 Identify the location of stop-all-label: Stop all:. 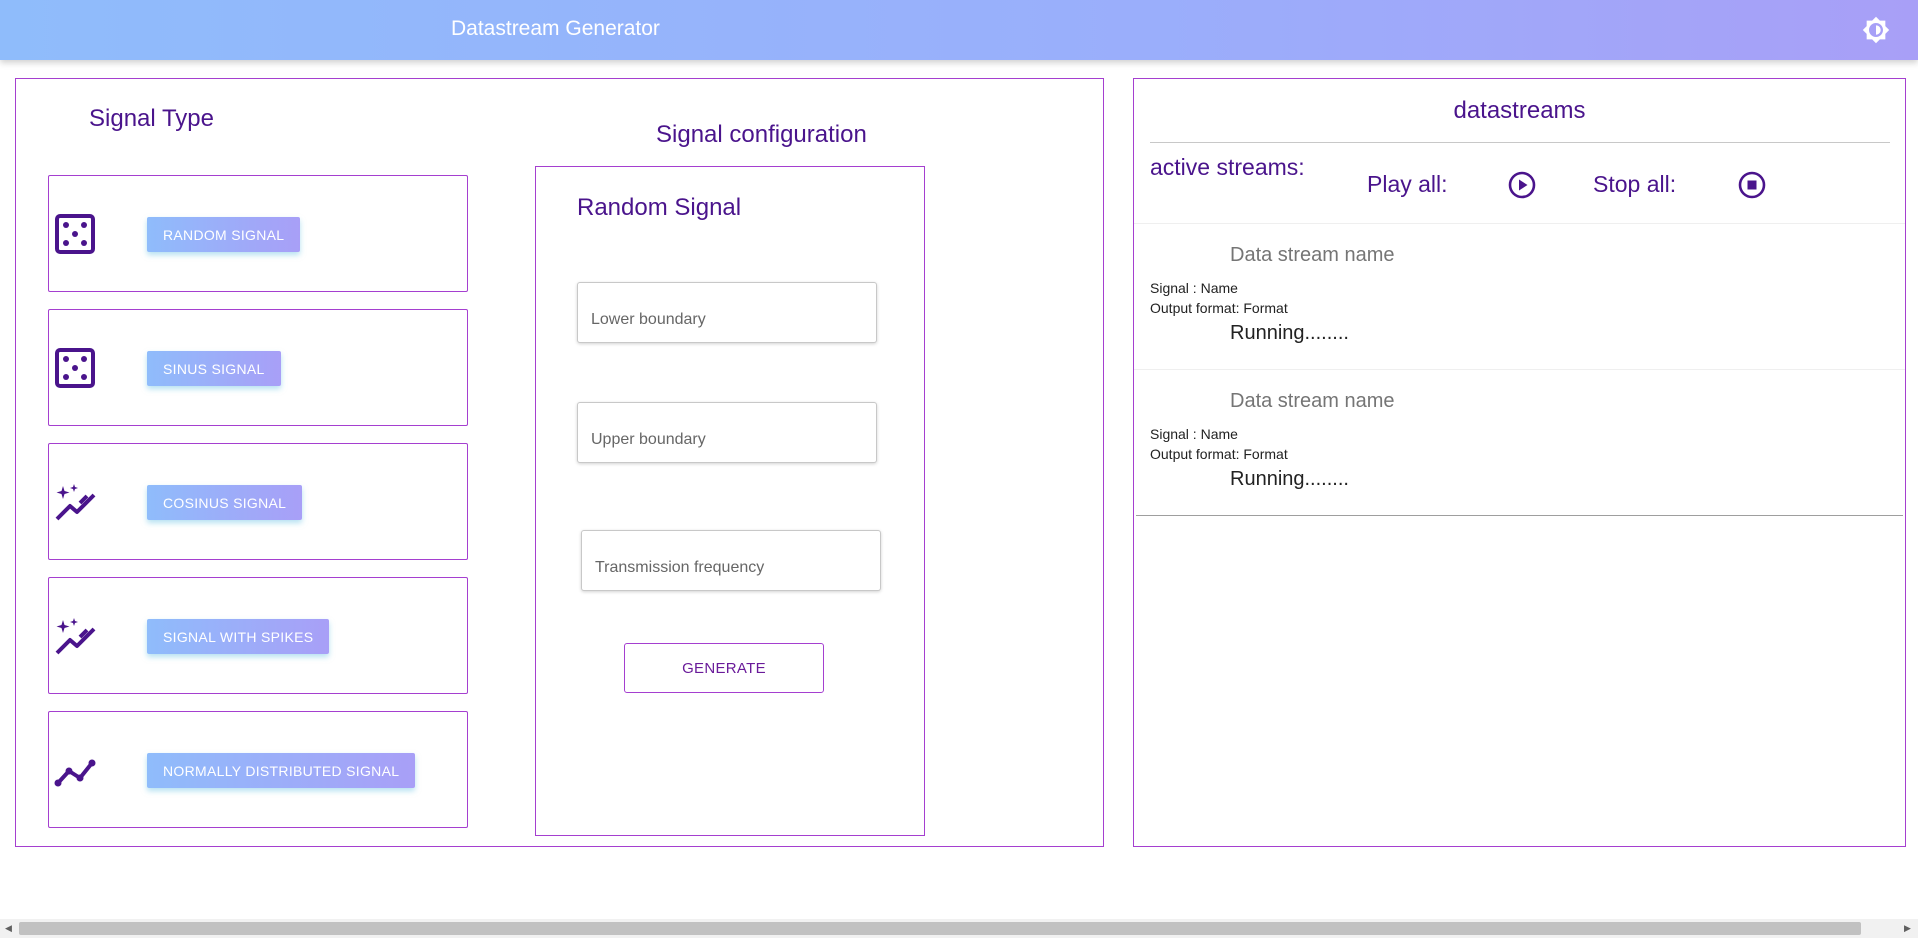
(1635, 184).